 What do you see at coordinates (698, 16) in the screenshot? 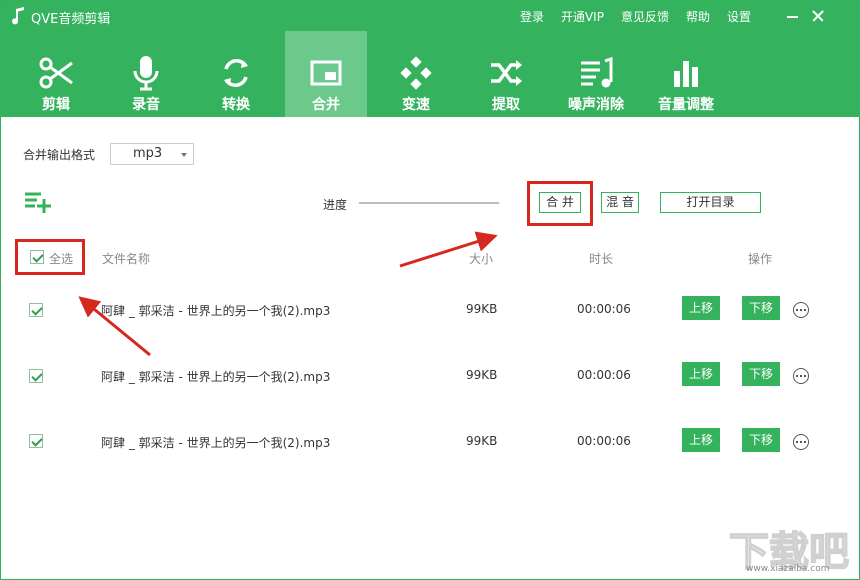
I see `help-link: 帮助` at bounding box center [698, 16].